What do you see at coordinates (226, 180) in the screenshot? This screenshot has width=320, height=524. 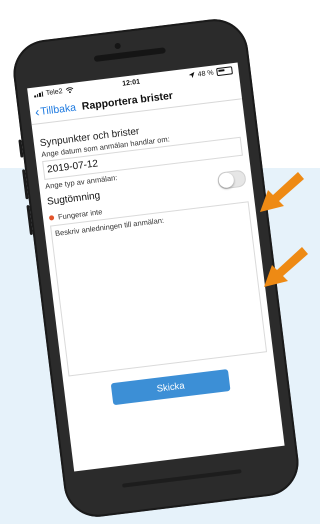 I see `toggle-knob` at bounding box center [226, 180].